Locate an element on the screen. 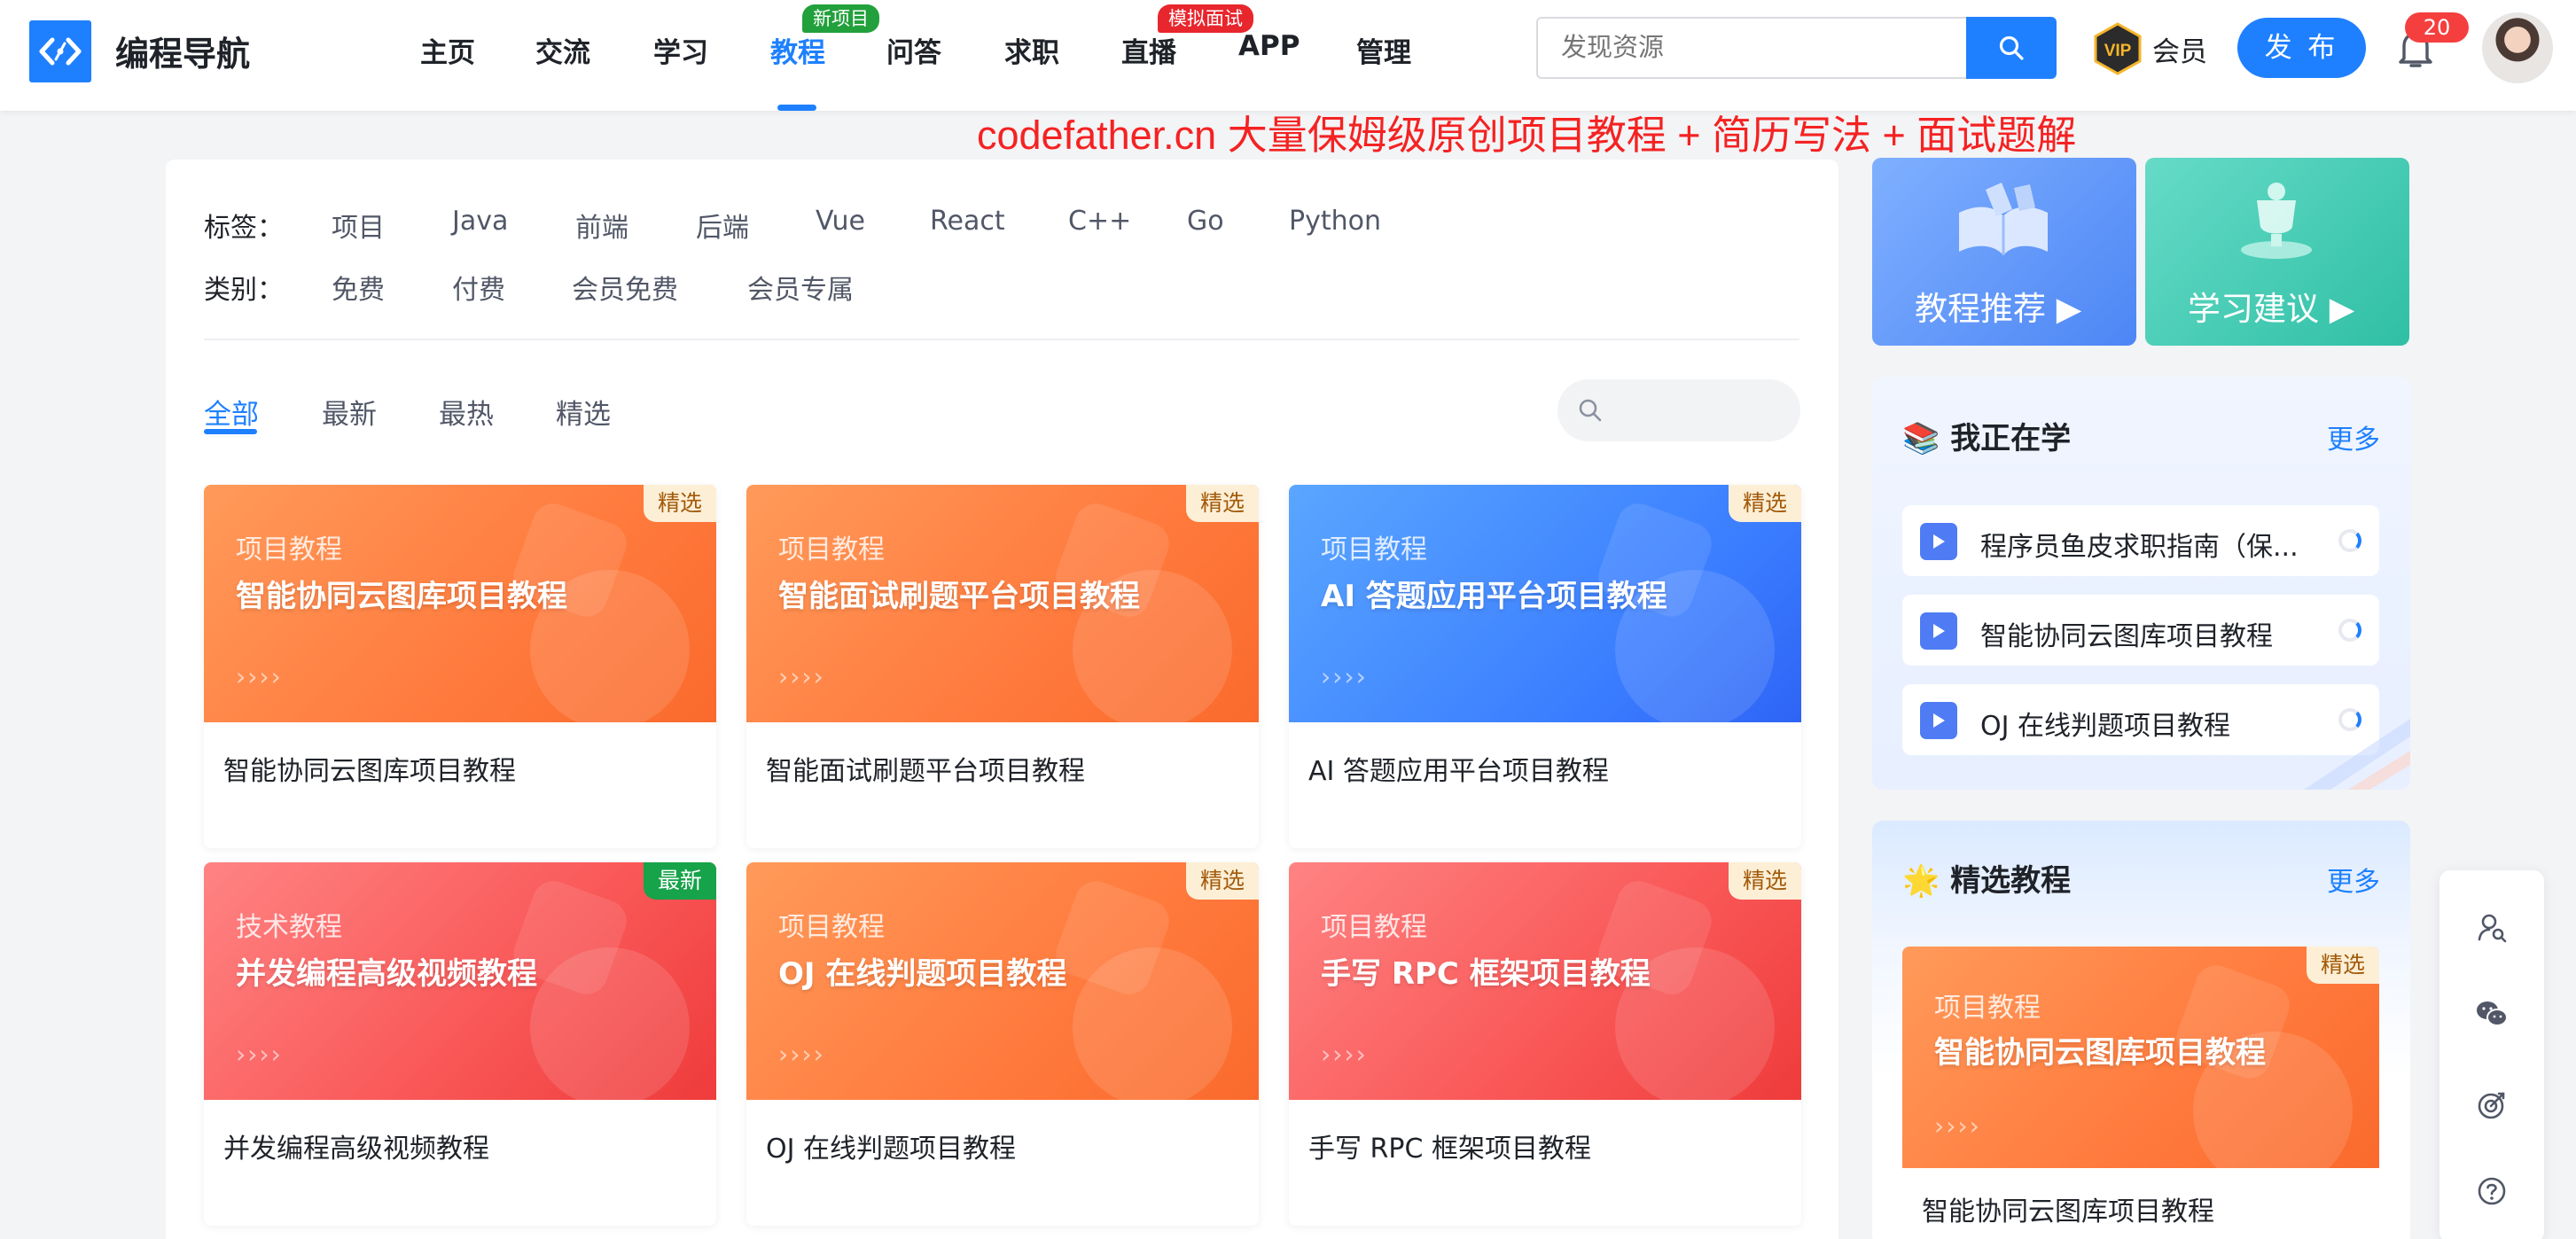 This screenshot has width=2576, height=1239. tutorial-card: 项目教程 AI 答题应用平台项目教程 ›››› 精选 AI 答题应用平台项目教程 is located at coordinates (1545, 666).